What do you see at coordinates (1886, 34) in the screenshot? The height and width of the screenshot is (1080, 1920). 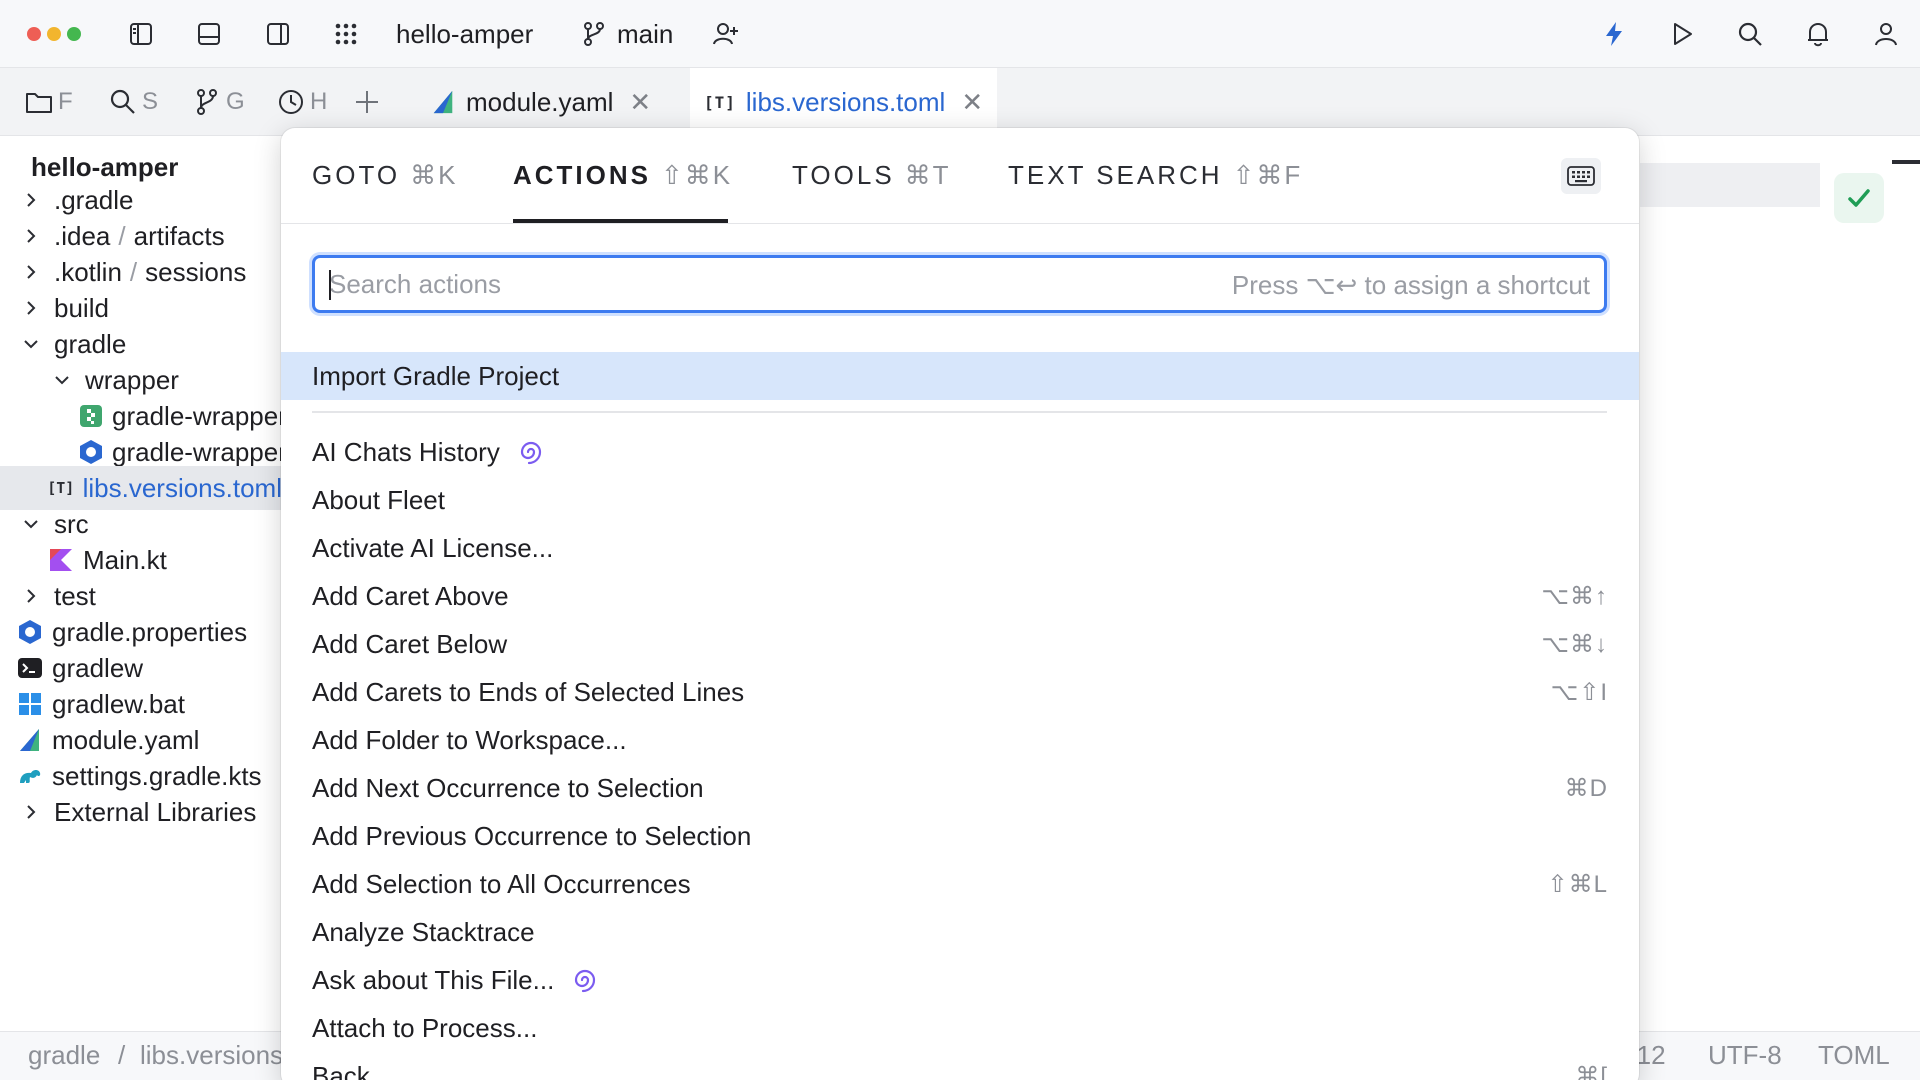 I see `account-icon` at bounding box center [1886, 34].